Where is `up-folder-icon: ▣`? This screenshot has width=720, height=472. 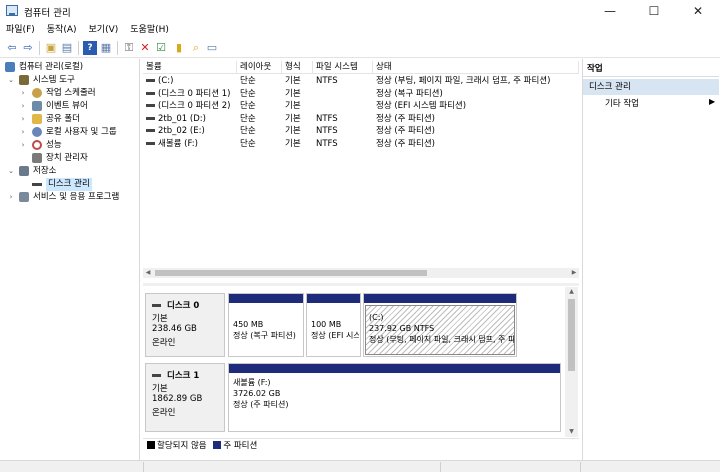 up-folder-icon: ▣ is located at coordinates (51, 48).